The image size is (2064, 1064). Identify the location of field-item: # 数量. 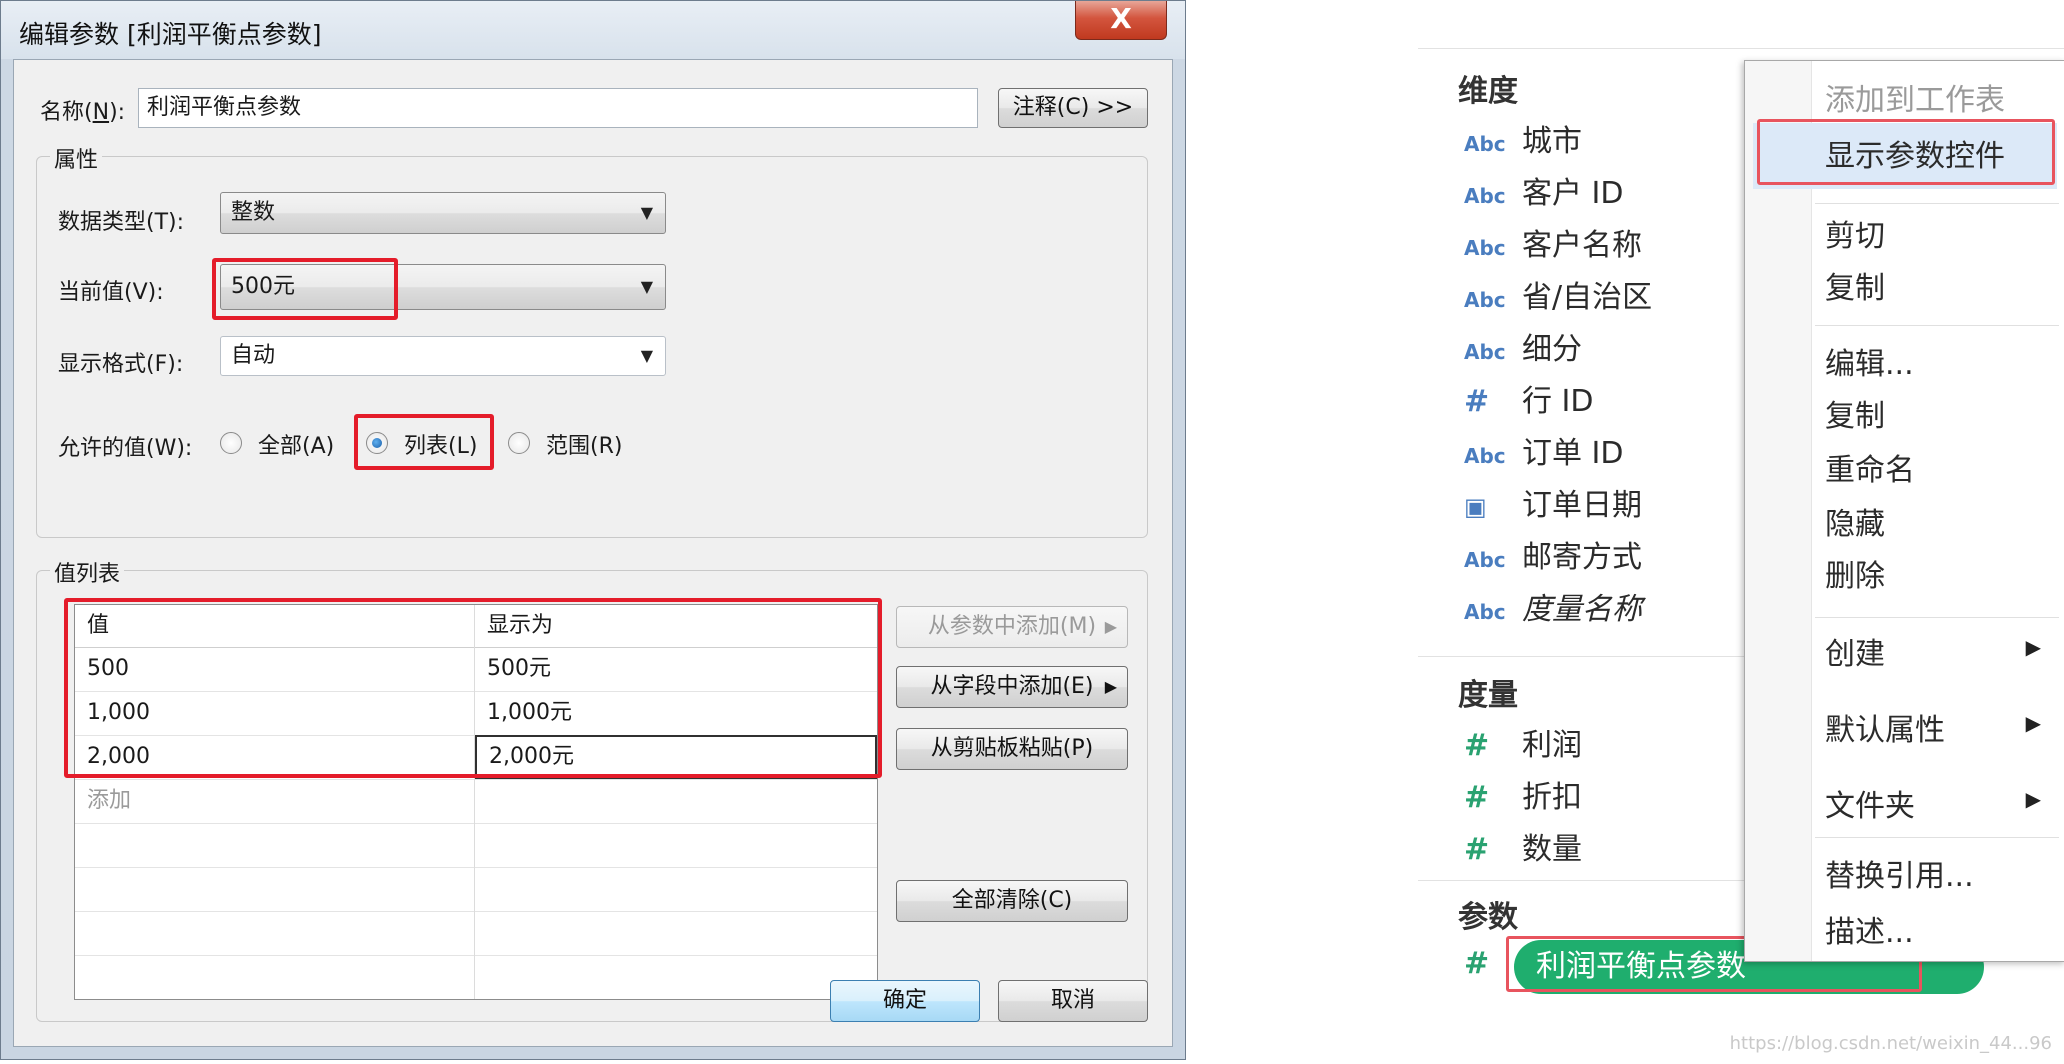
(1523, 850).